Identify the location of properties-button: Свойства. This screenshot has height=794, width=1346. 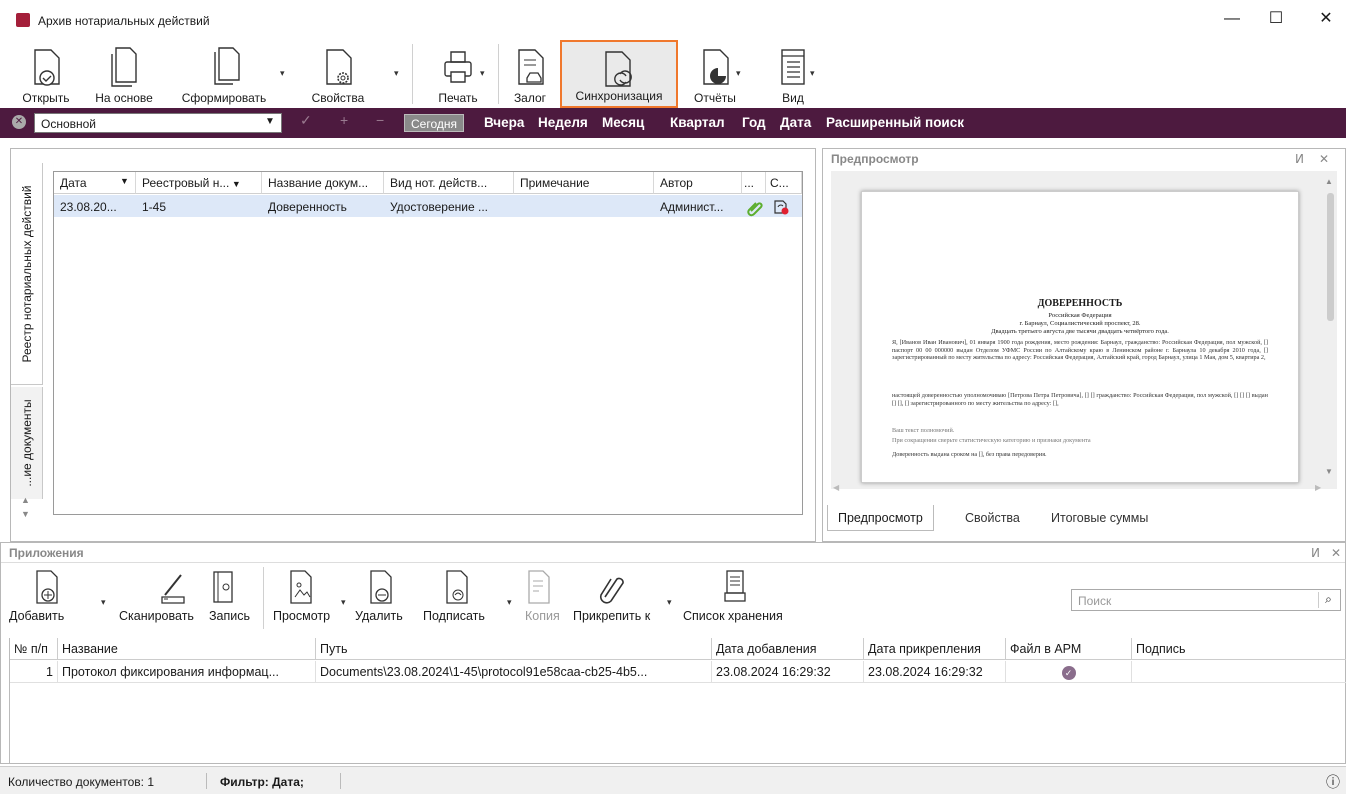
(338, 74).